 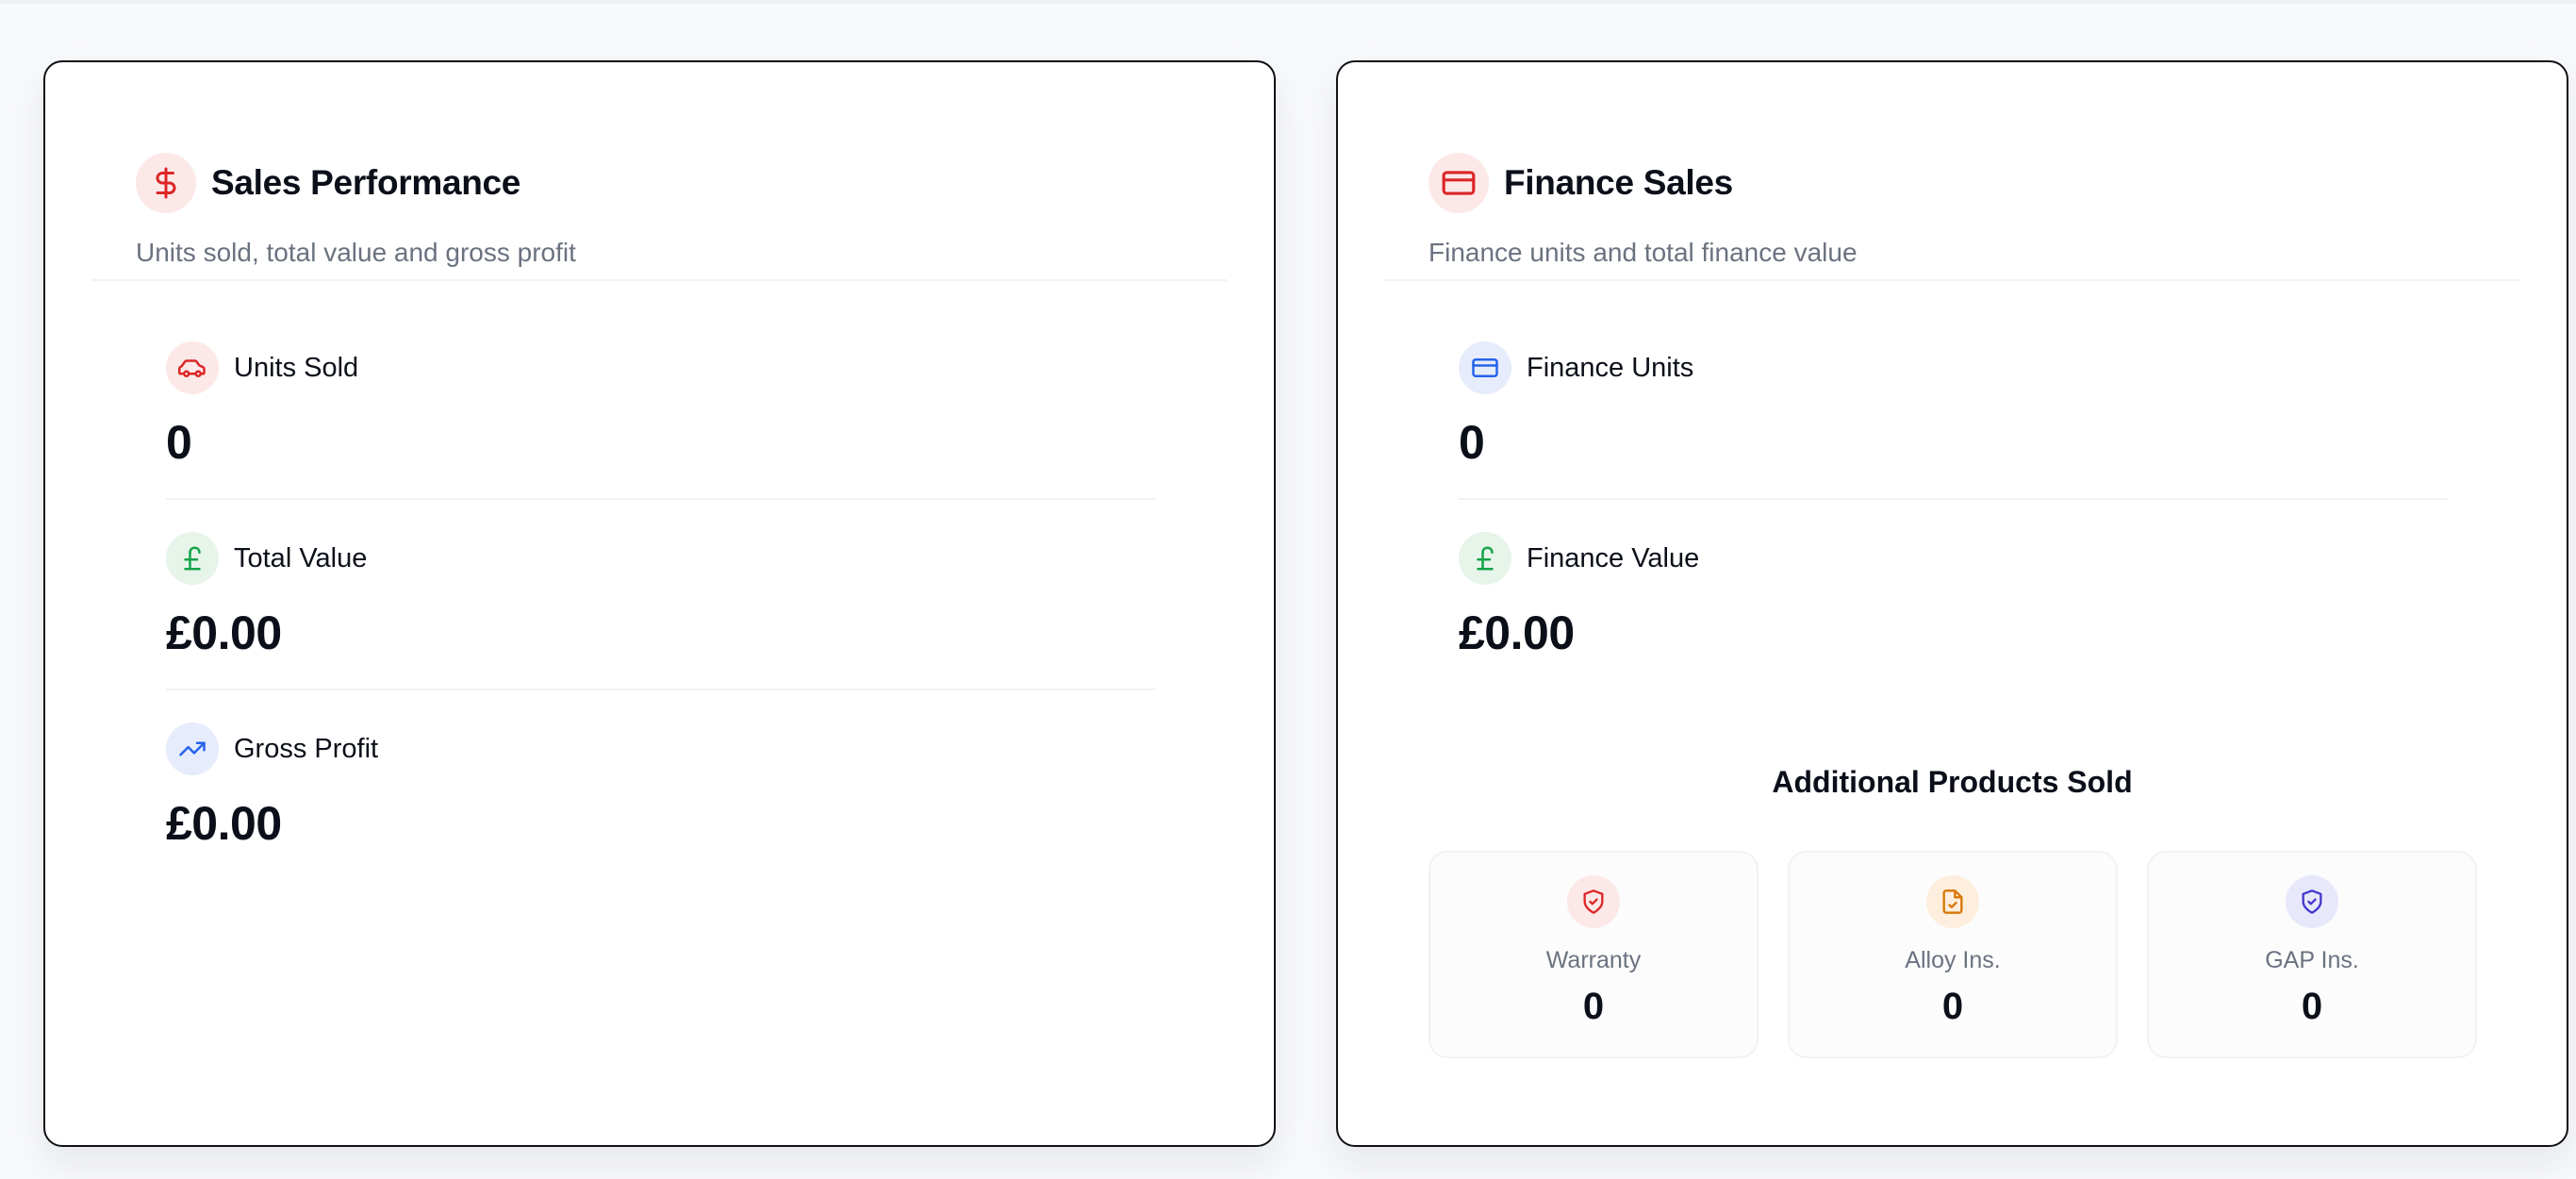 I want to click on product-label: Alloy Ins., so click(x=1953, y=960).